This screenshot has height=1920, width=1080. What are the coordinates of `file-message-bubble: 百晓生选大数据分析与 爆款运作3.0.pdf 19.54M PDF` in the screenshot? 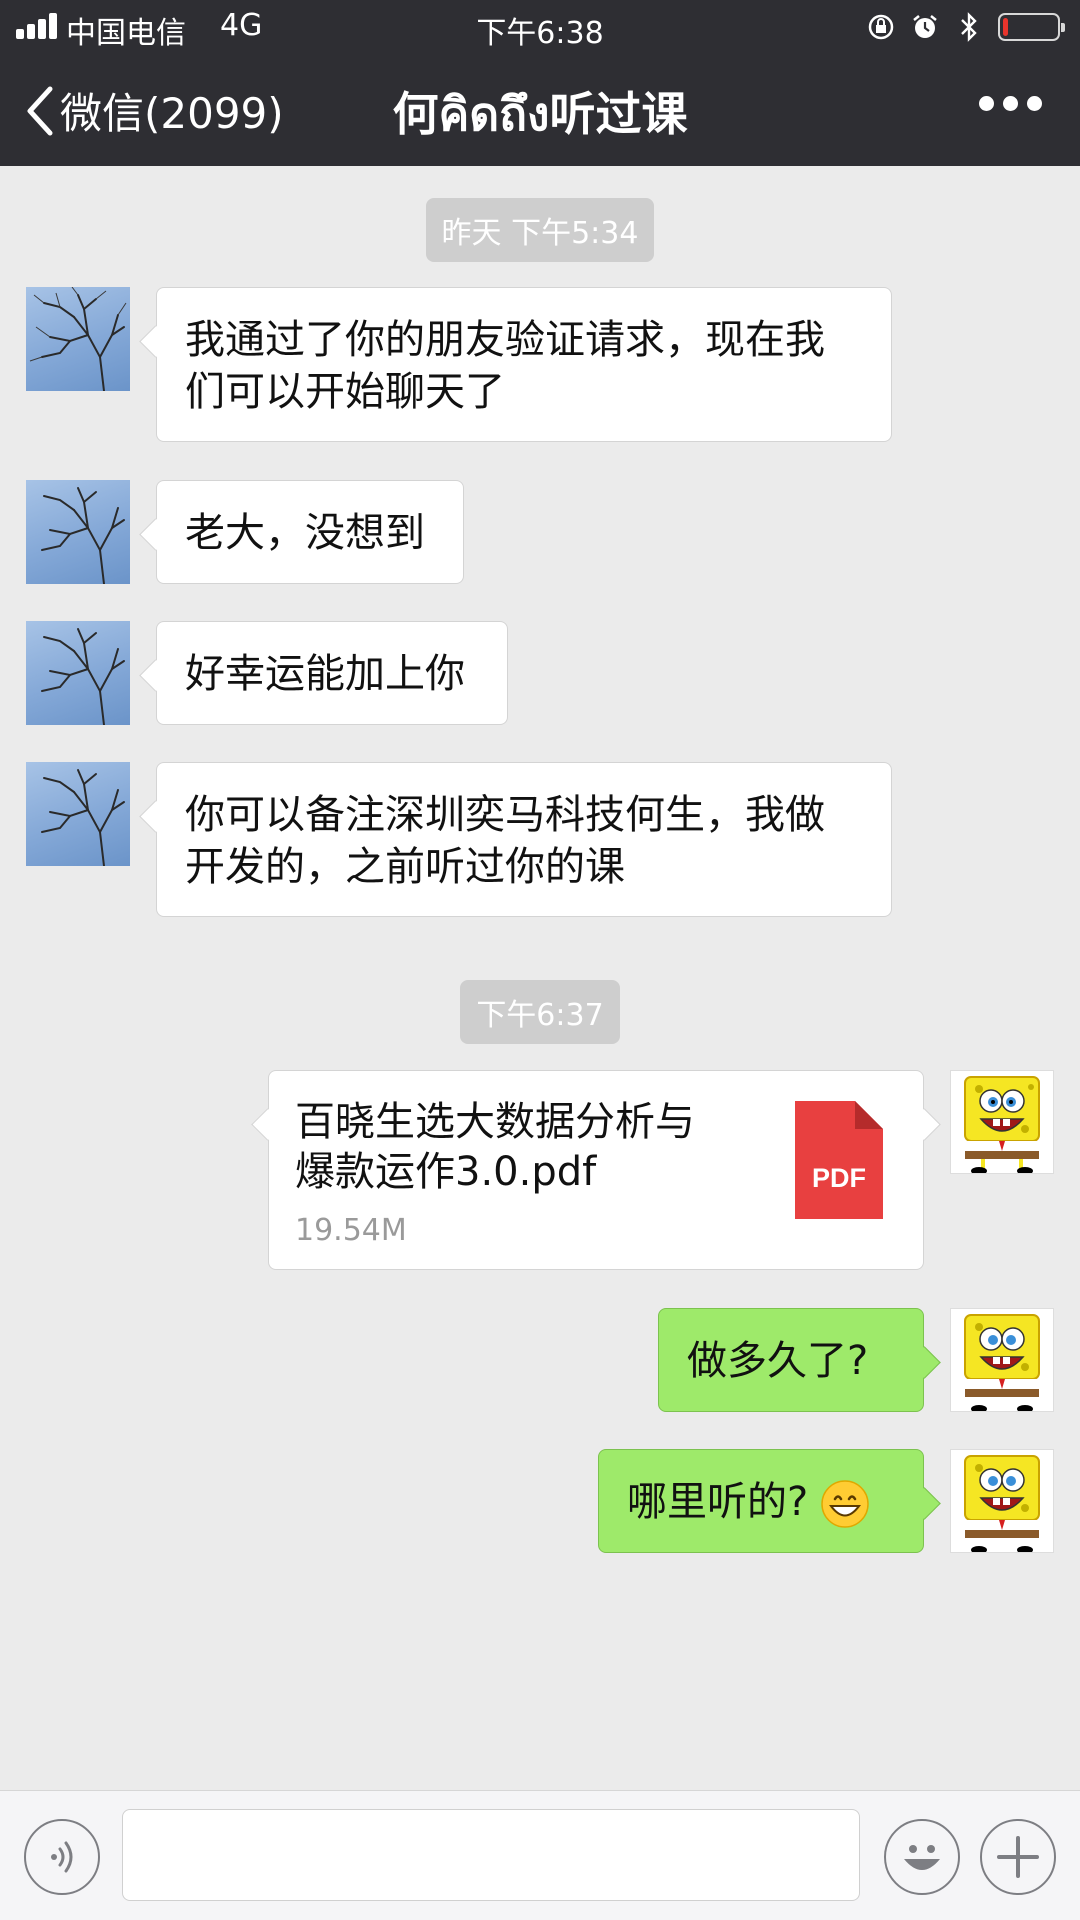 It's located at (596, 1170).